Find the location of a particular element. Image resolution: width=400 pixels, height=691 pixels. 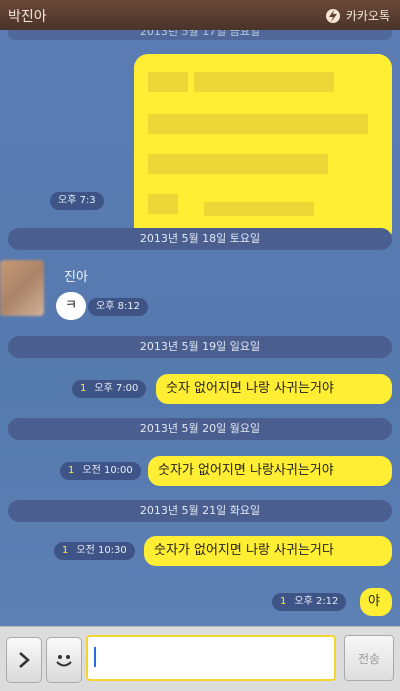

message-time: 오전 10:00 is located at coordinates (107, 470).